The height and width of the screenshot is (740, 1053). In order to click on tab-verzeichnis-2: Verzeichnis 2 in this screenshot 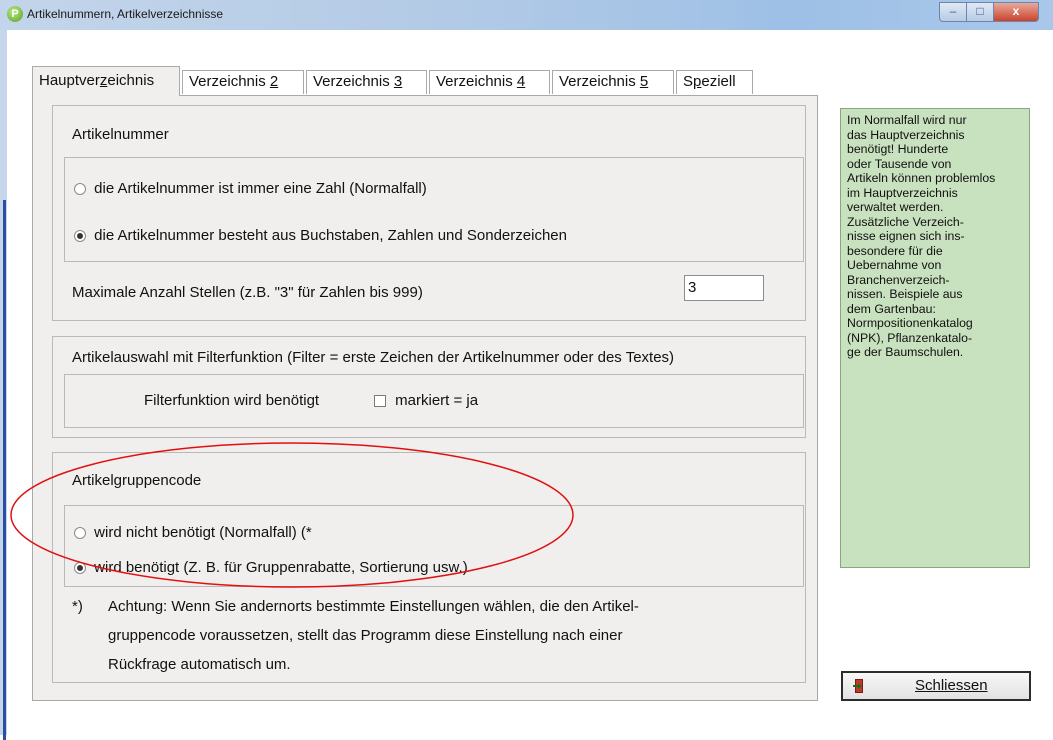, I will do `click(243, 82)`.